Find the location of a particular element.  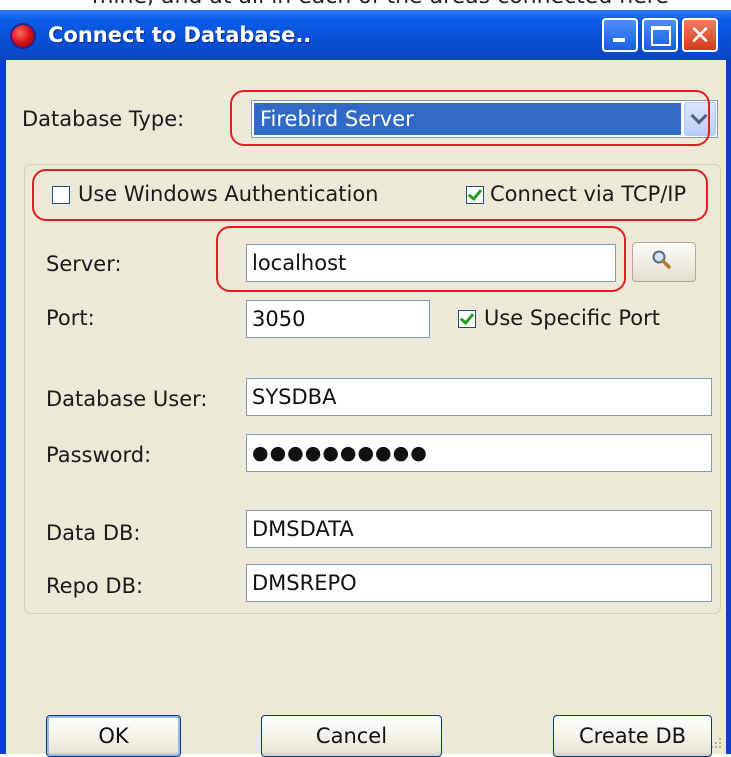

connect-tcpip-checkbox is located at coordinates (475, 195).